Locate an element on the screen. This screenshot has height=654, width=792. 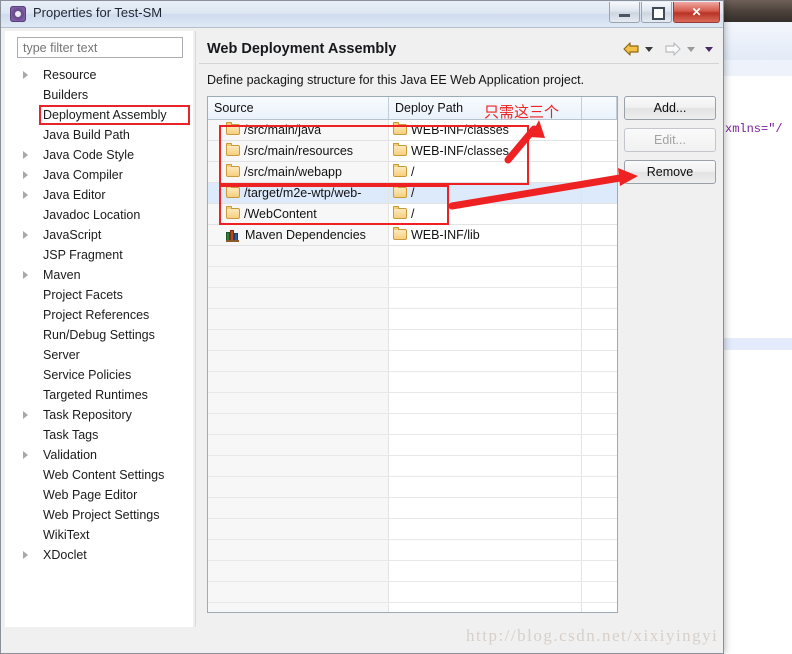
table-row: /src/main/java WEB-INF/classes is located at coordinates (412, 130).